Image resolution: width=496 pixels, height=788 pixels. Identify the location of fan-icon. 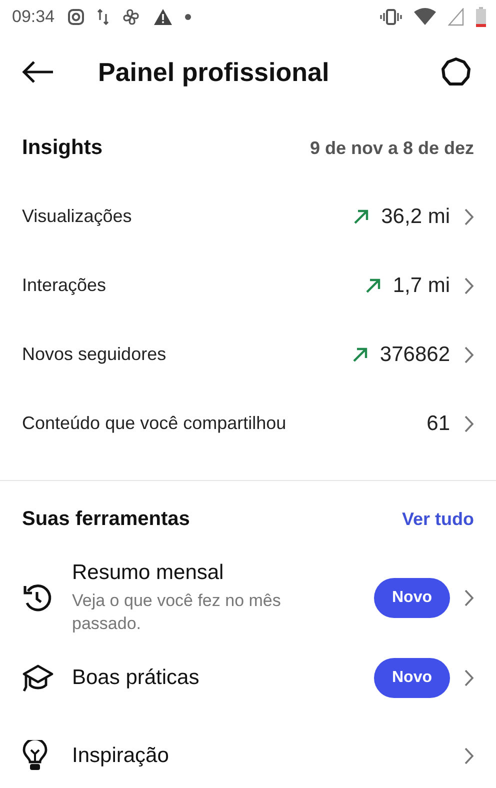
(130, 17).